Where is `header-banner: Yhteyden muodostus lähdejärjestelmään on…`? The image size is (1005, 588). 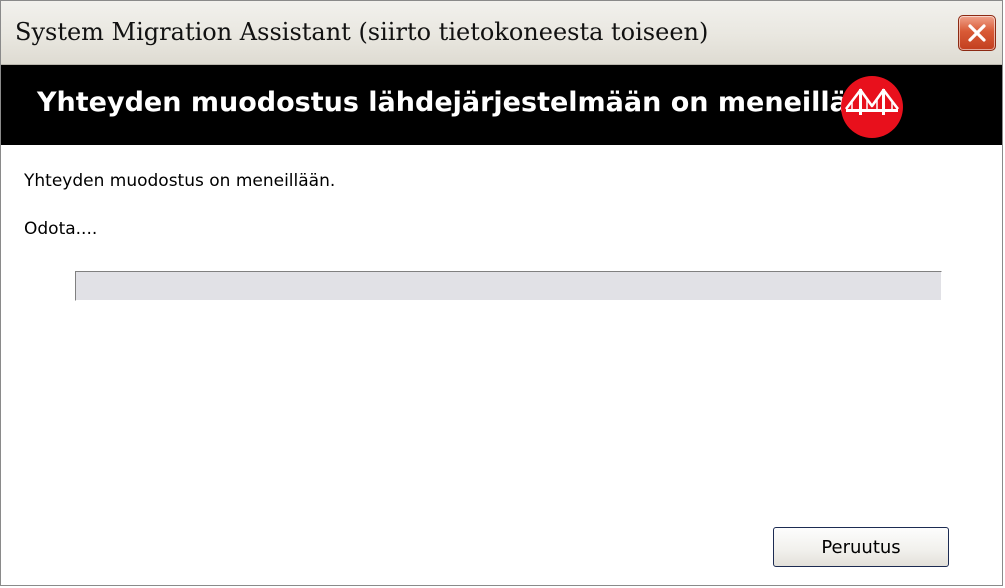 header-banner: Yhteyden muodostus lähdejärjestelmään on… is located at coordinates (501, 105).